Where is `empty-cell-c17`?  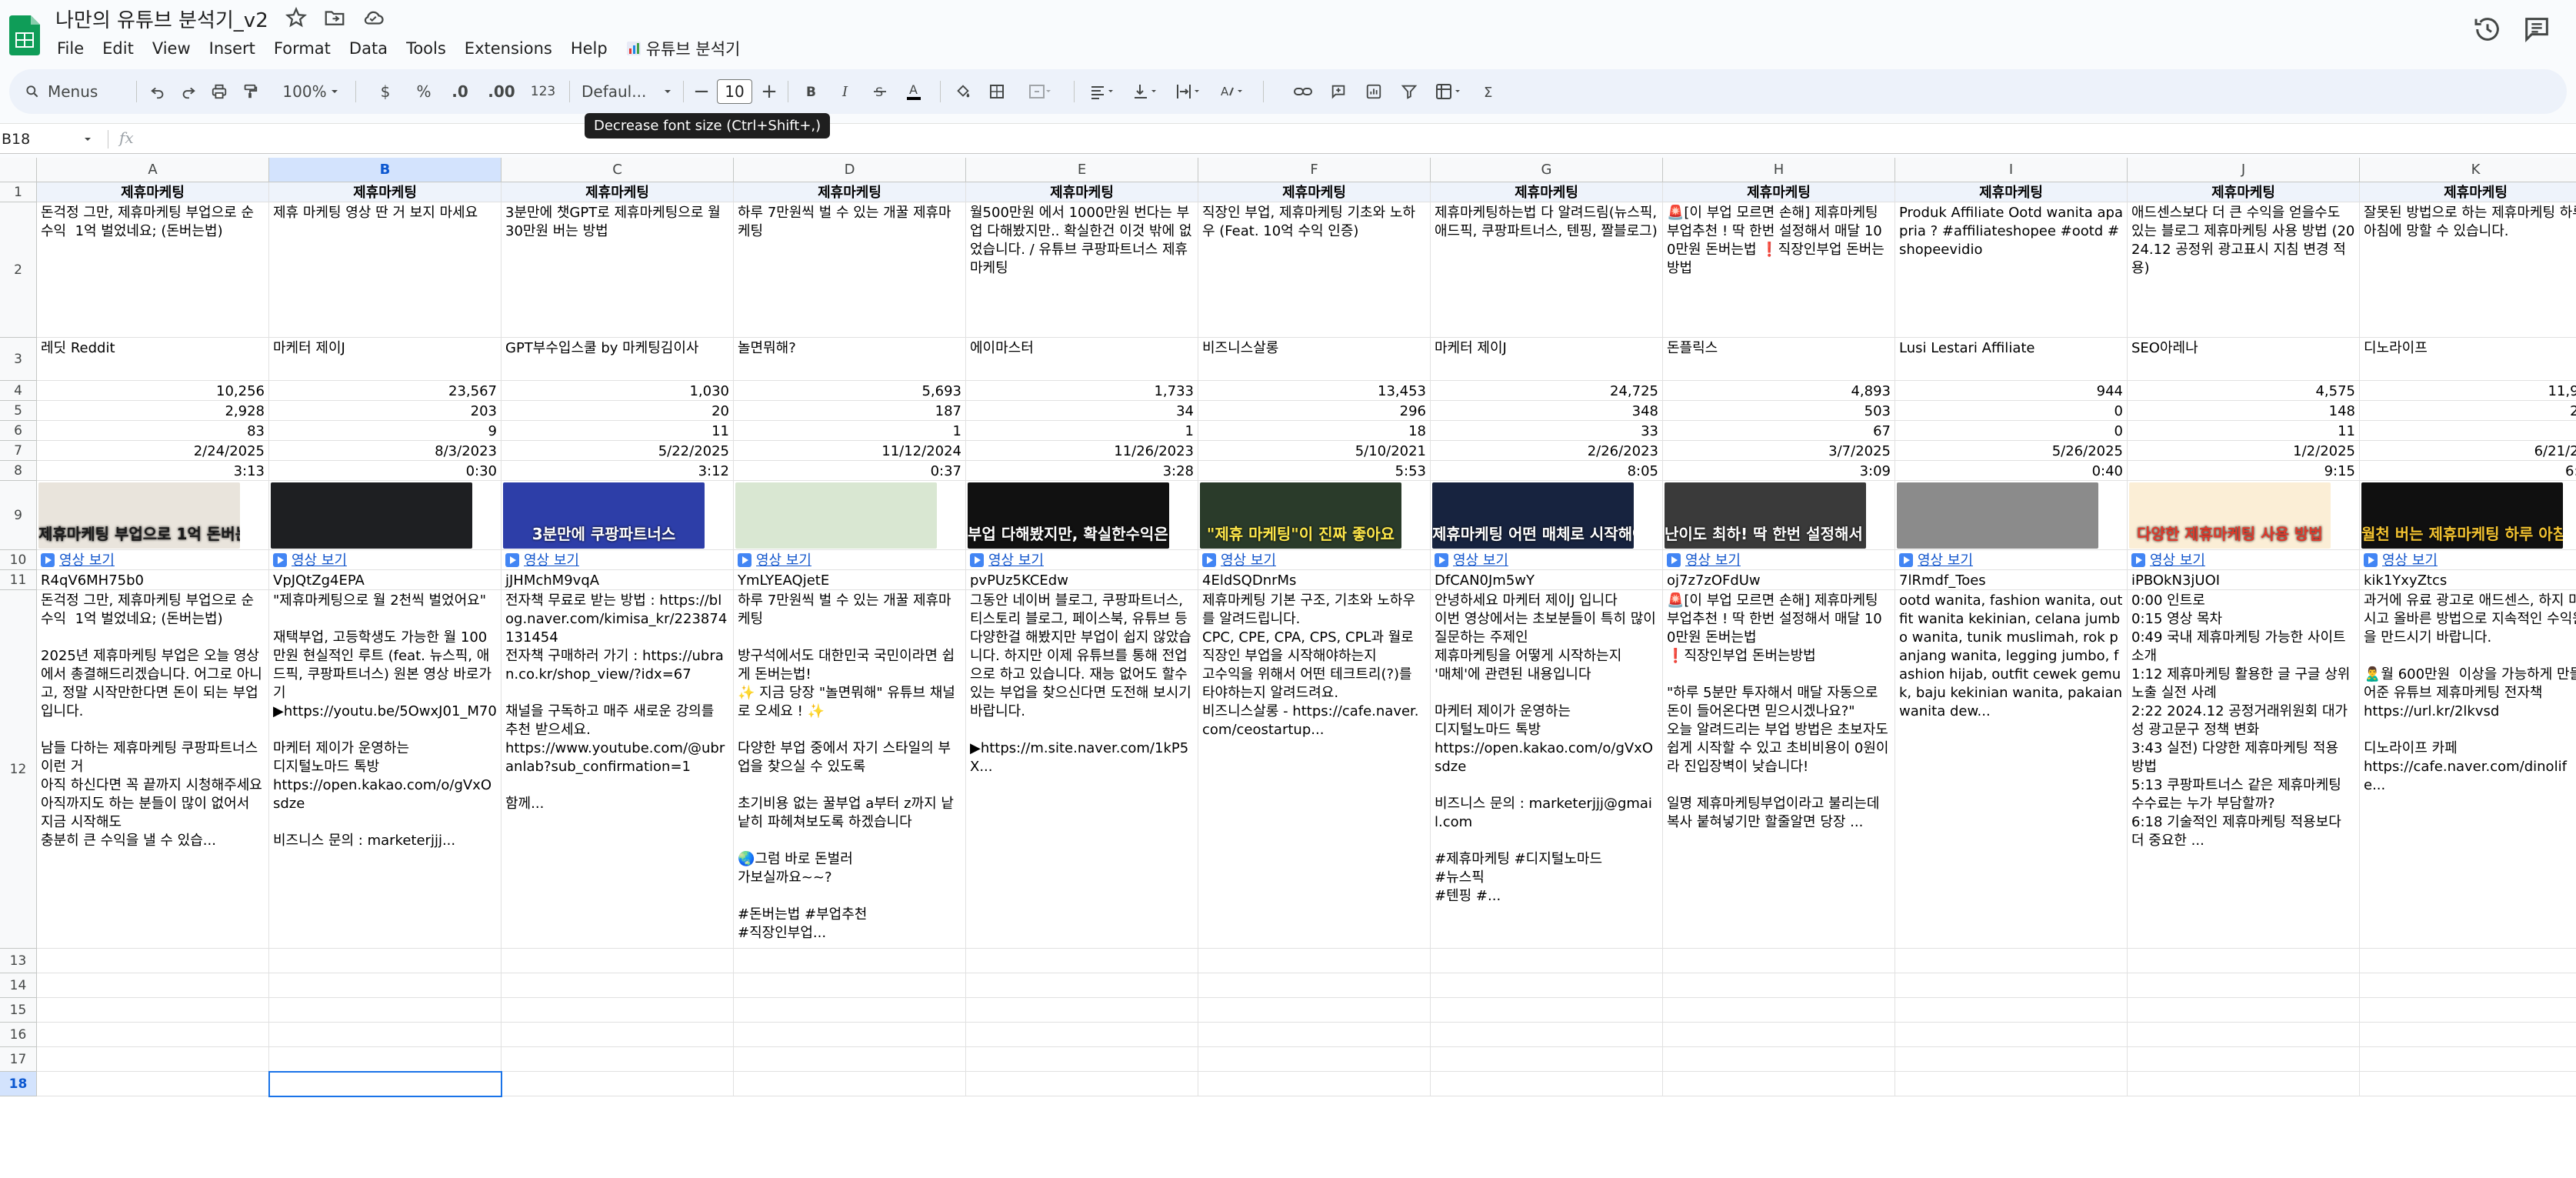 empty-cell-c17 is located at coordinates (618, 1059).